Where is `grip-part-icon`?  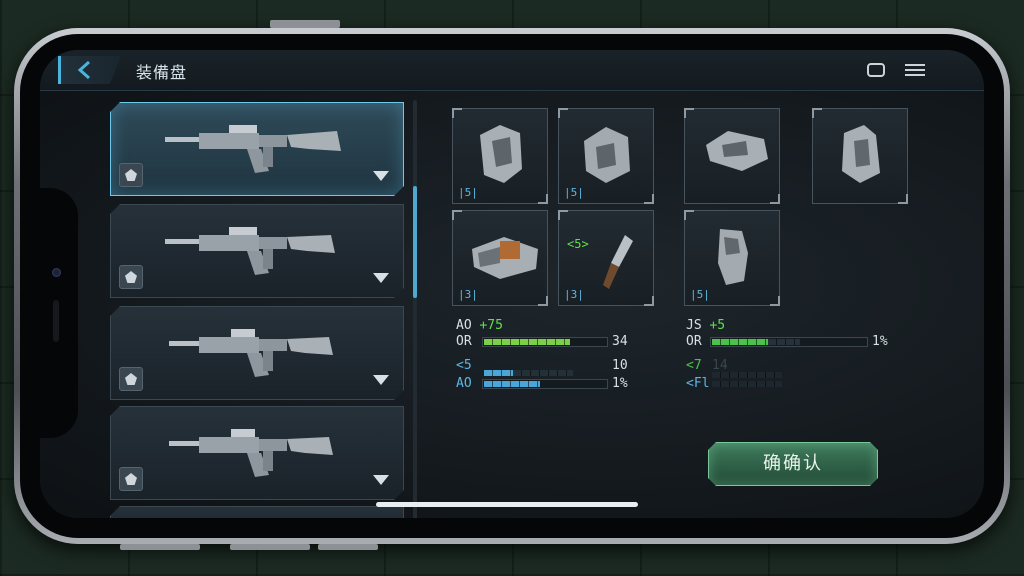
grip-part-icon is located at coordinates (501, 154).